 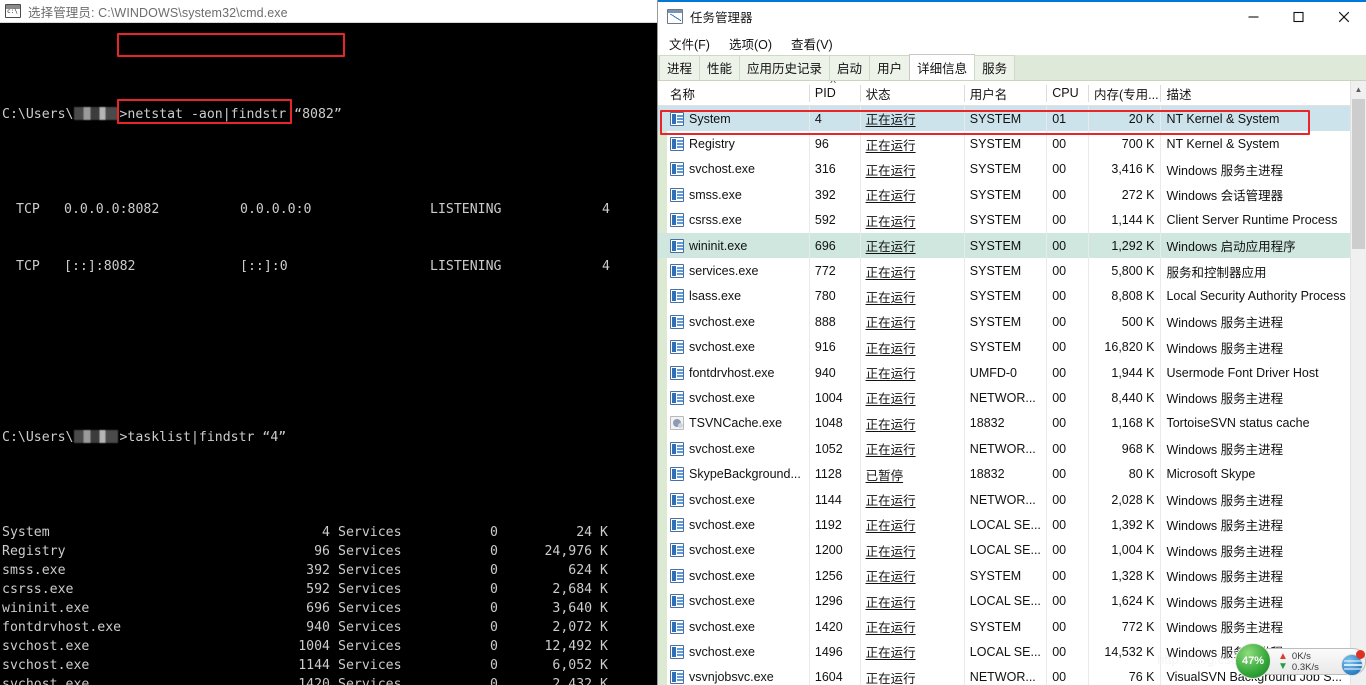 What do you see at coordinates (995, 67) in the screenshot?
I see `tab-services: 服务` at bounding box center [995, 67].